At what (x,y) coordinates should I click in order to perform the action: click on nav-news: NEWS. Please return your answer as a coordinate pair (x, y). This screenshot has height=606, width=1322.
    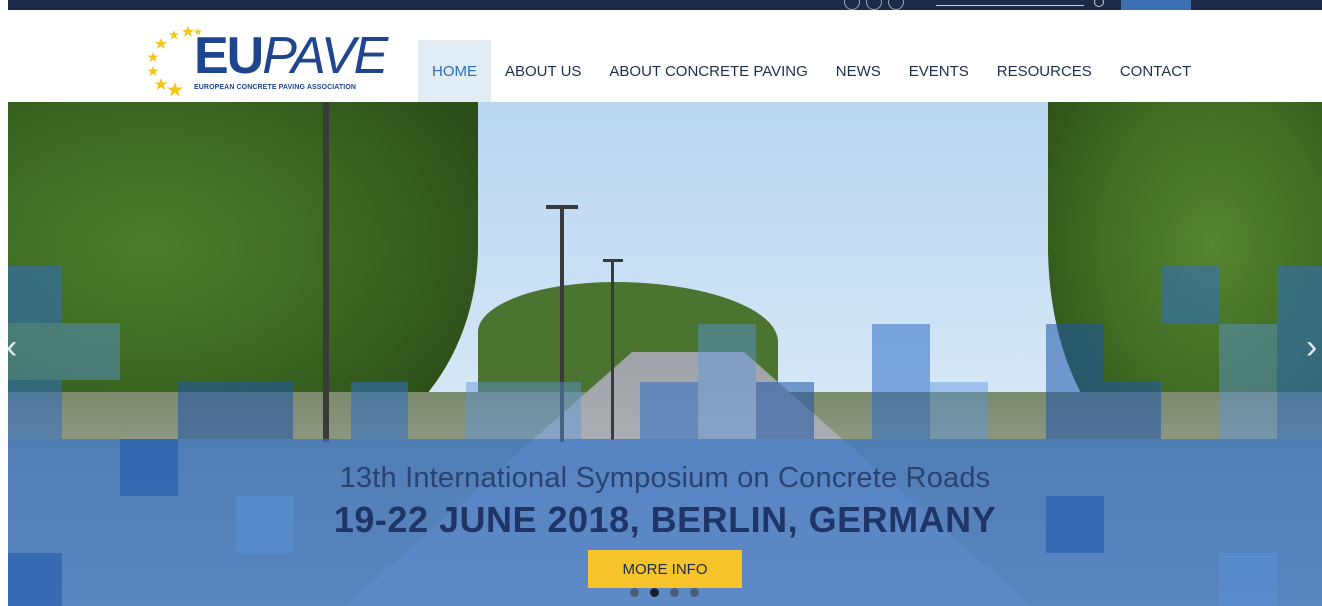
    Looking at the image, I should click on (858, 71).